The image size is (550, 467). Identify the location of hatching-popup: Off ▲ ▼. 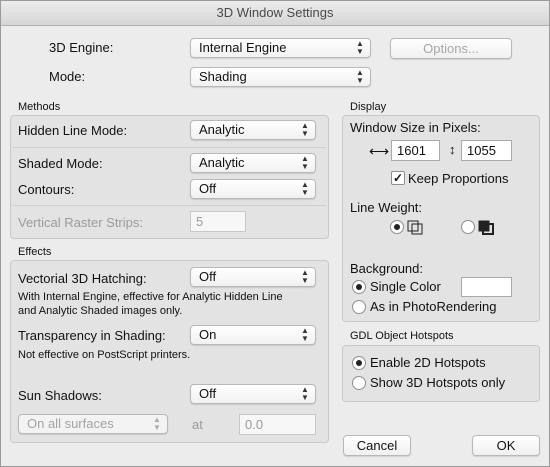
(253, 277).